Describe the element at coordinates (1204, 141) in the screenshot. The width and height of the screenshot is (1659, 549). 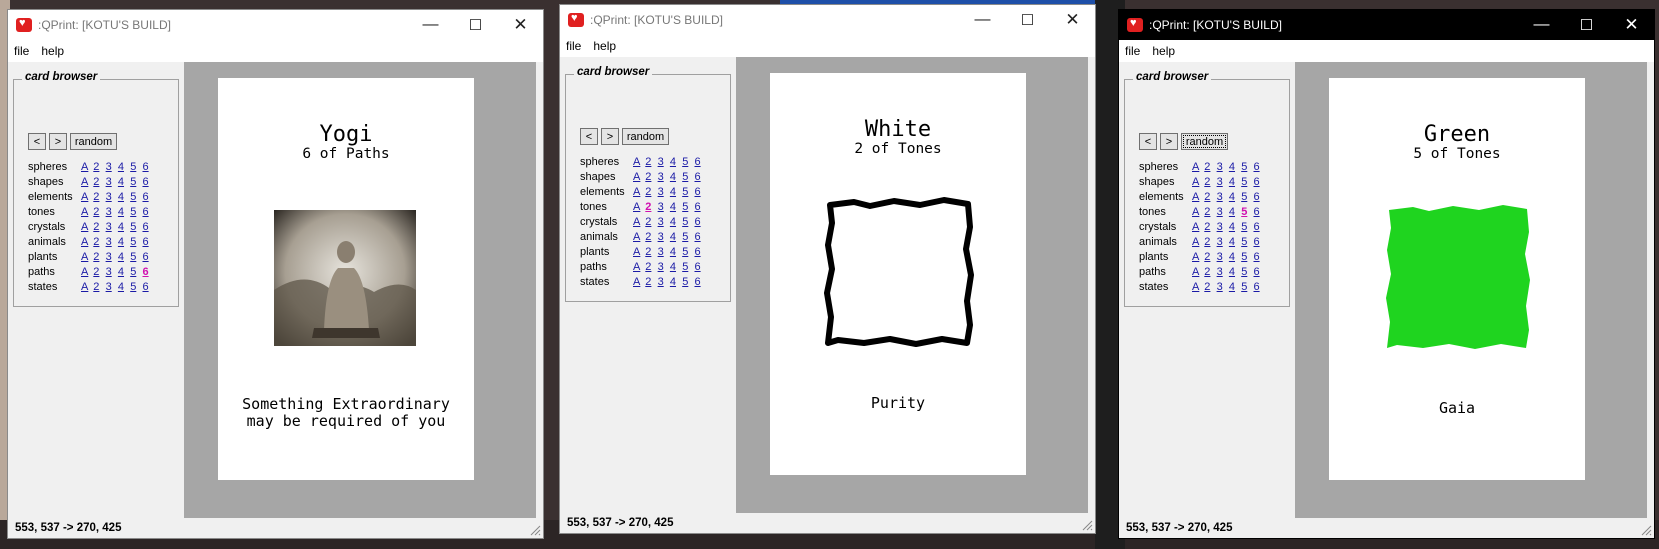
I see `random-button: random` at that location.